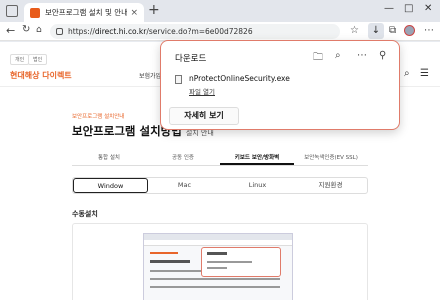  Describe the element at coordinates (134, 13) in the screenshot. I see `close-tab-icon: ×` at that location.